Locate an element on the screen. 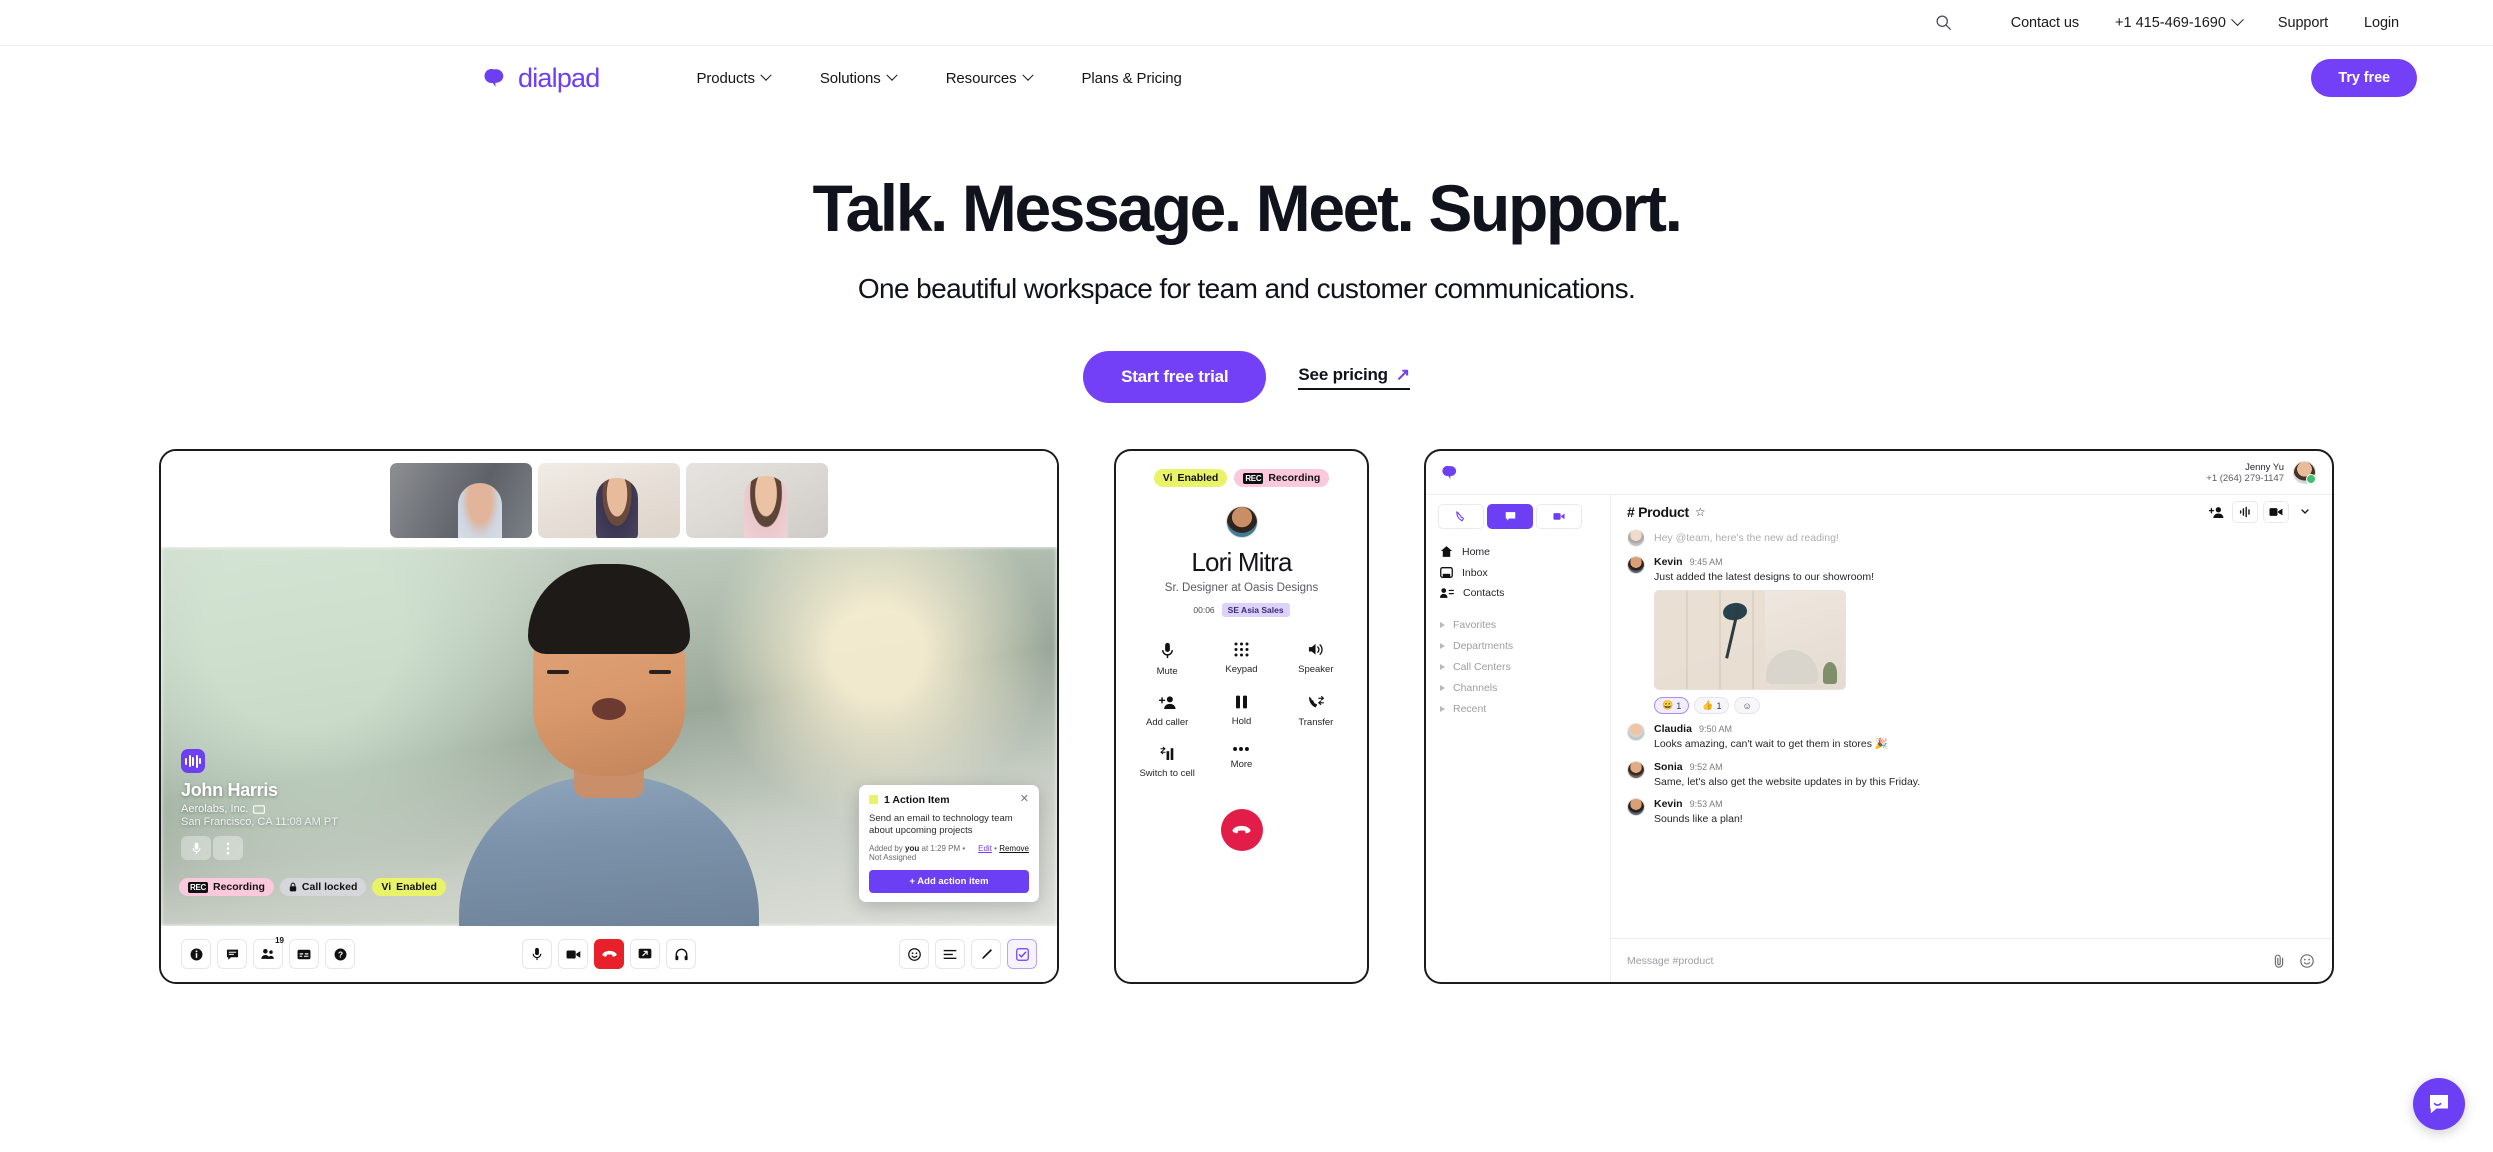 This screenshot has width=2493, height=1152. call-control-add-caller: Add caller is located at coordinates (1167, 711).